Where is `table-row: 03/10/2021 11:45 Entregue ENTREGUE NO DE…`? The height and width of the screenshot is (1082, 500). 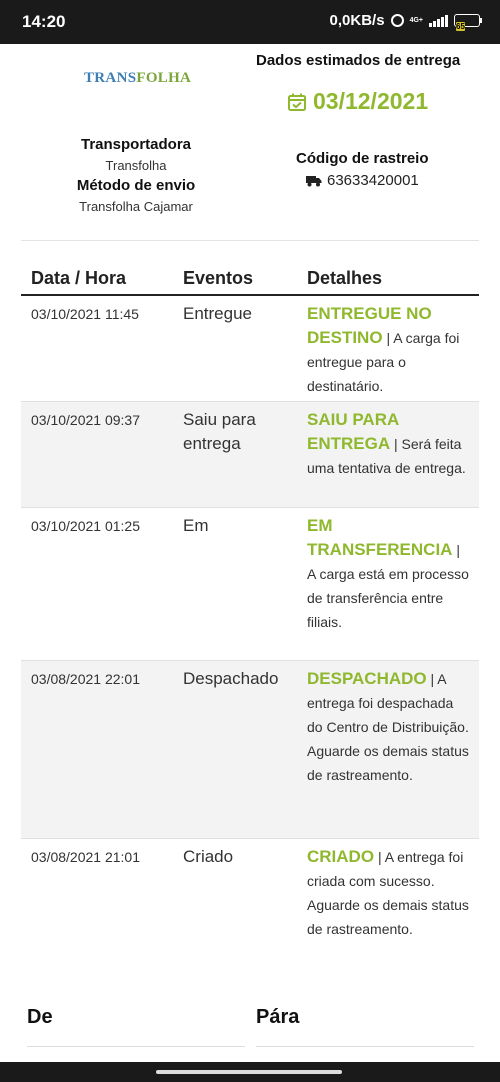 table-row: 03/10/2021 11:45 Entregue ENTREGUE NO DE… is located at coordinates (250, 349).